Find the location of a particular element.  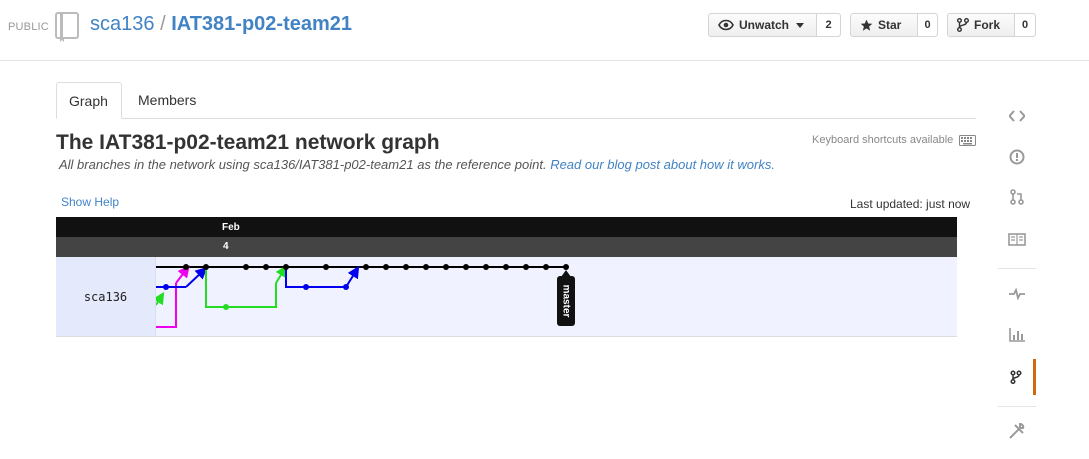

keyboard-shortcuts-label: Keyboard shortcuts available is located at coordinates (883, 140).